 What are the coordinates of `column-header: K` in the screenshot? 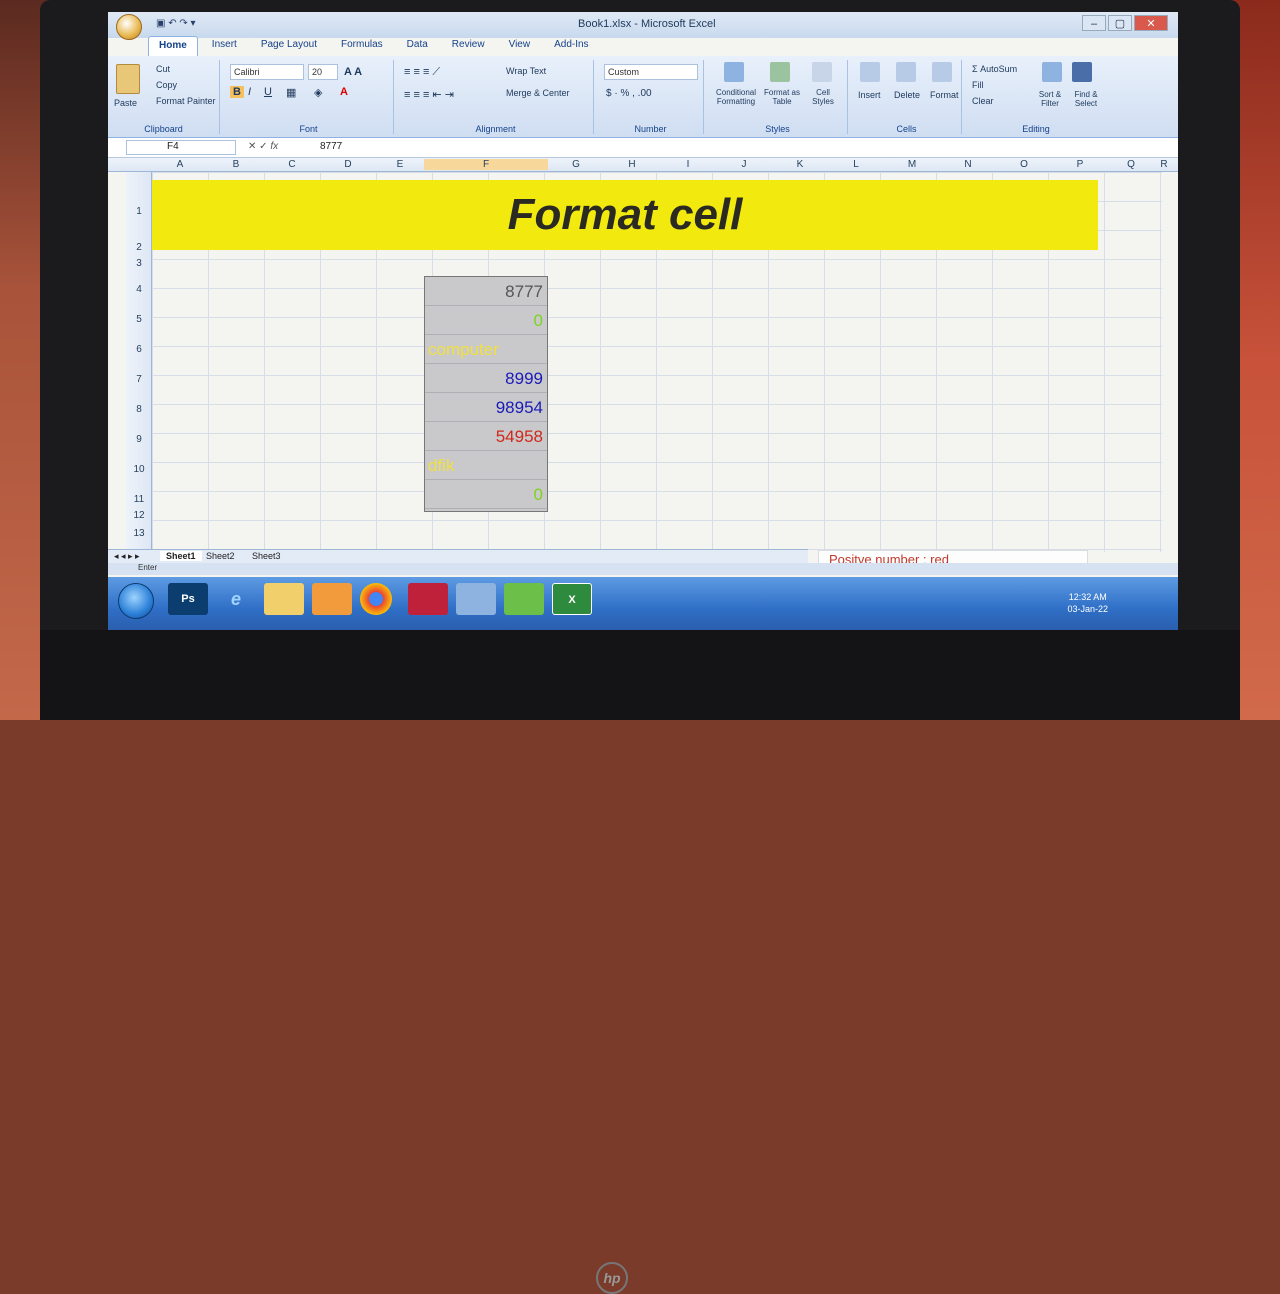 It's located at (800, 164).